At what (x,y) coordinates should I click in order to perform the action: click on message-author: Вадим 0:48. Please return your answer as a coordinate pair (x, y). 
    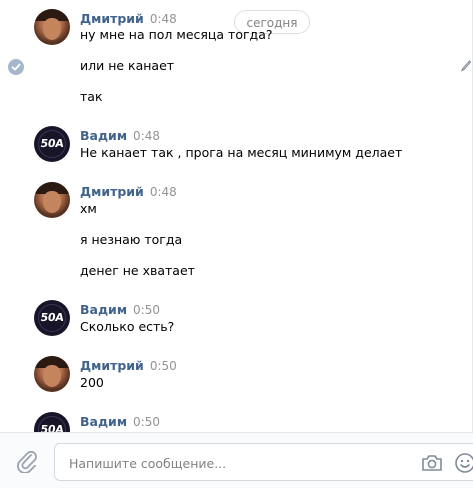
    Looking at the image, I should click on (120, 135).